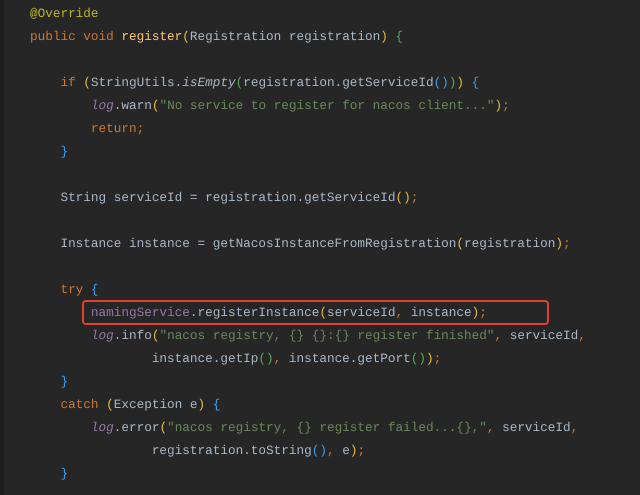  What do you see at coordinates (217, 37) in the screenshot?
I see `code-line: public void register(Registration registration) {` at bounding box center [217, 37].